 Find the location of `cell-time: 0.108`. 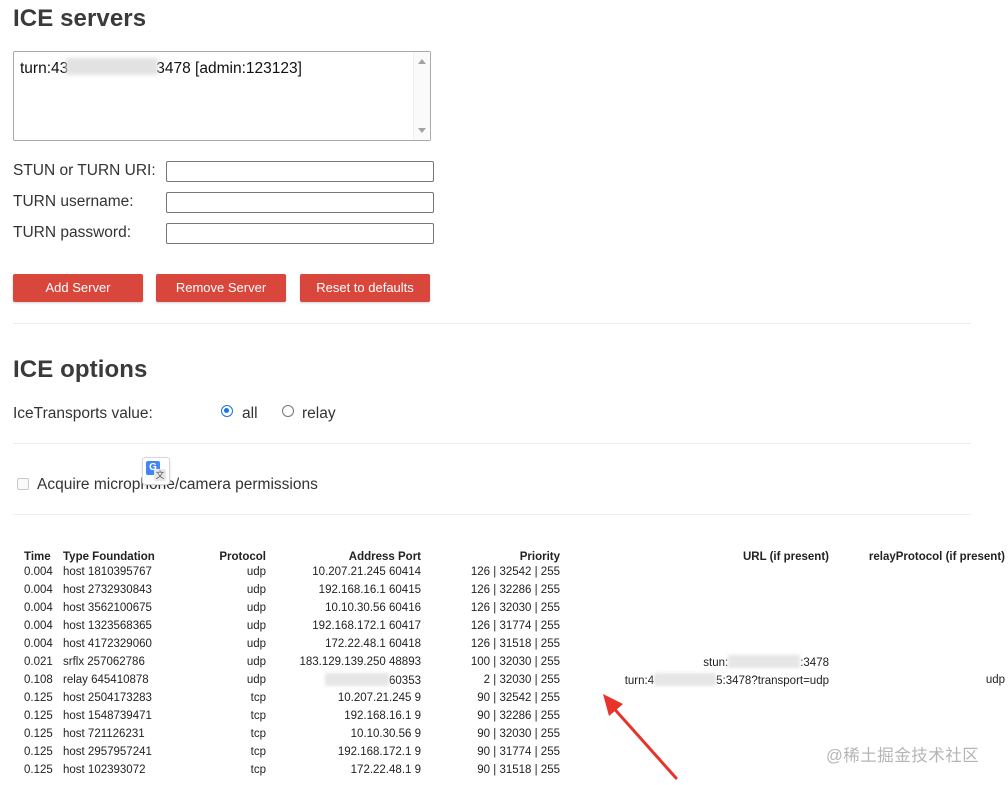

cell-time: 0.108 is located at coordinates (38, 680).